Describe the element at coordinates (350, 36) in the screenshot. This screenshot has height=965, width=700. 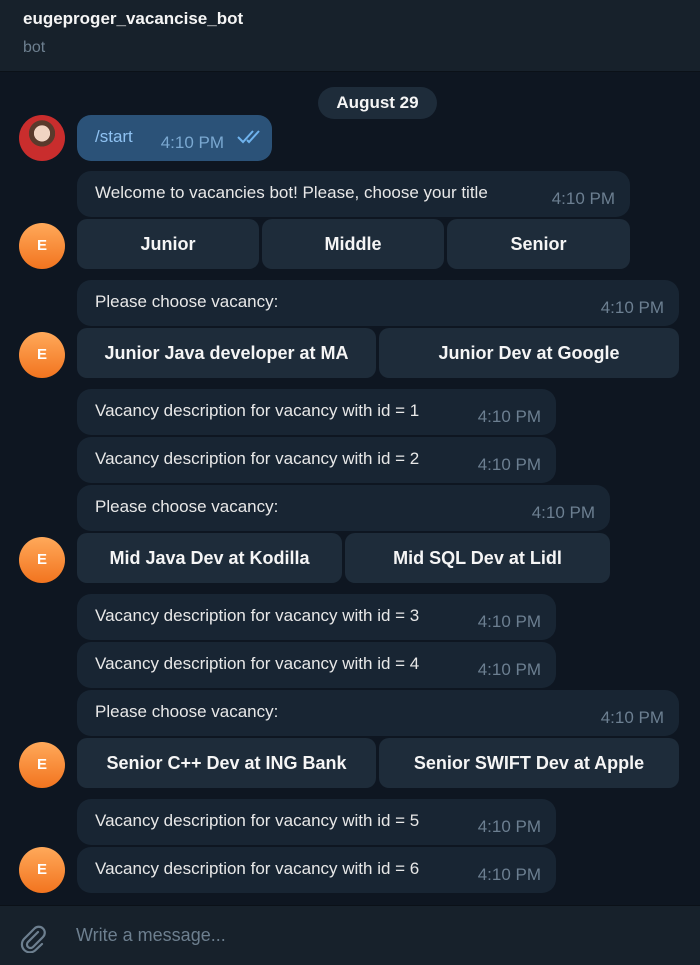
I see `chat-header: eugeproger_vacancise_bot bot` at that location.